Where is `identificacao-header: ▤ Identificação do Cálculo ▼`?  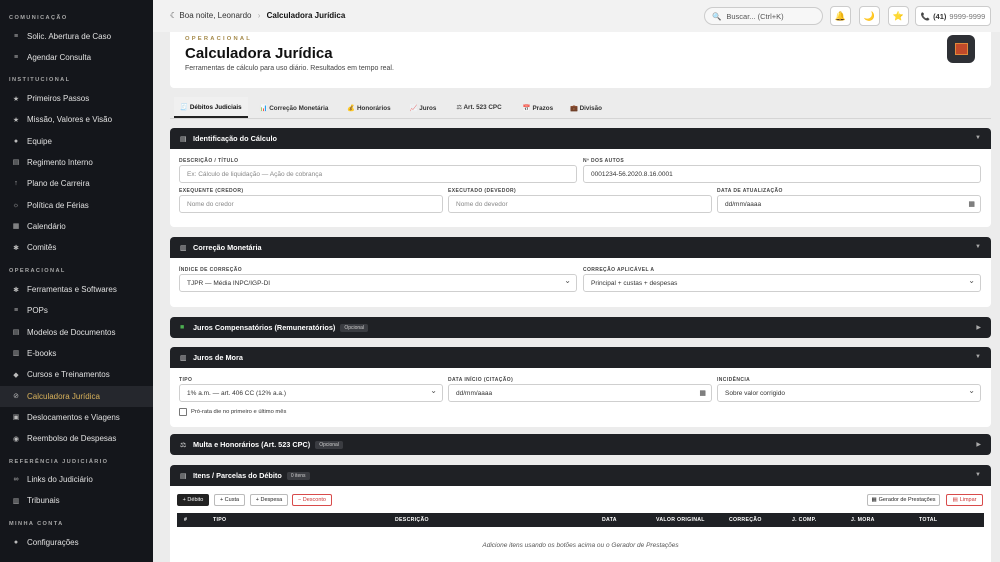 identificacao-header: ▤ Identificação do Cálculo ▼ is located at coordinates (580, 138).